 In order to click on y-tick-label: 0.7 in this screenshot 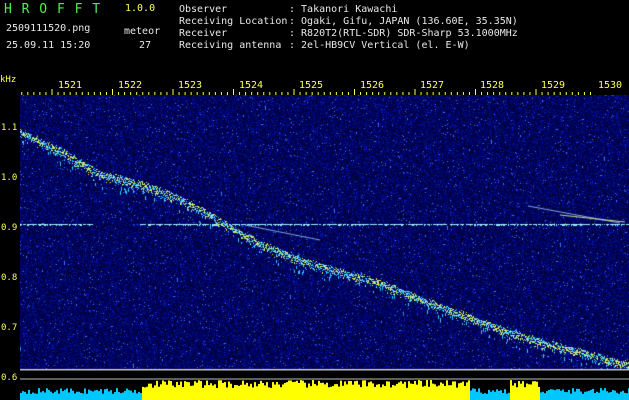, I will do `click(9, 328)`.